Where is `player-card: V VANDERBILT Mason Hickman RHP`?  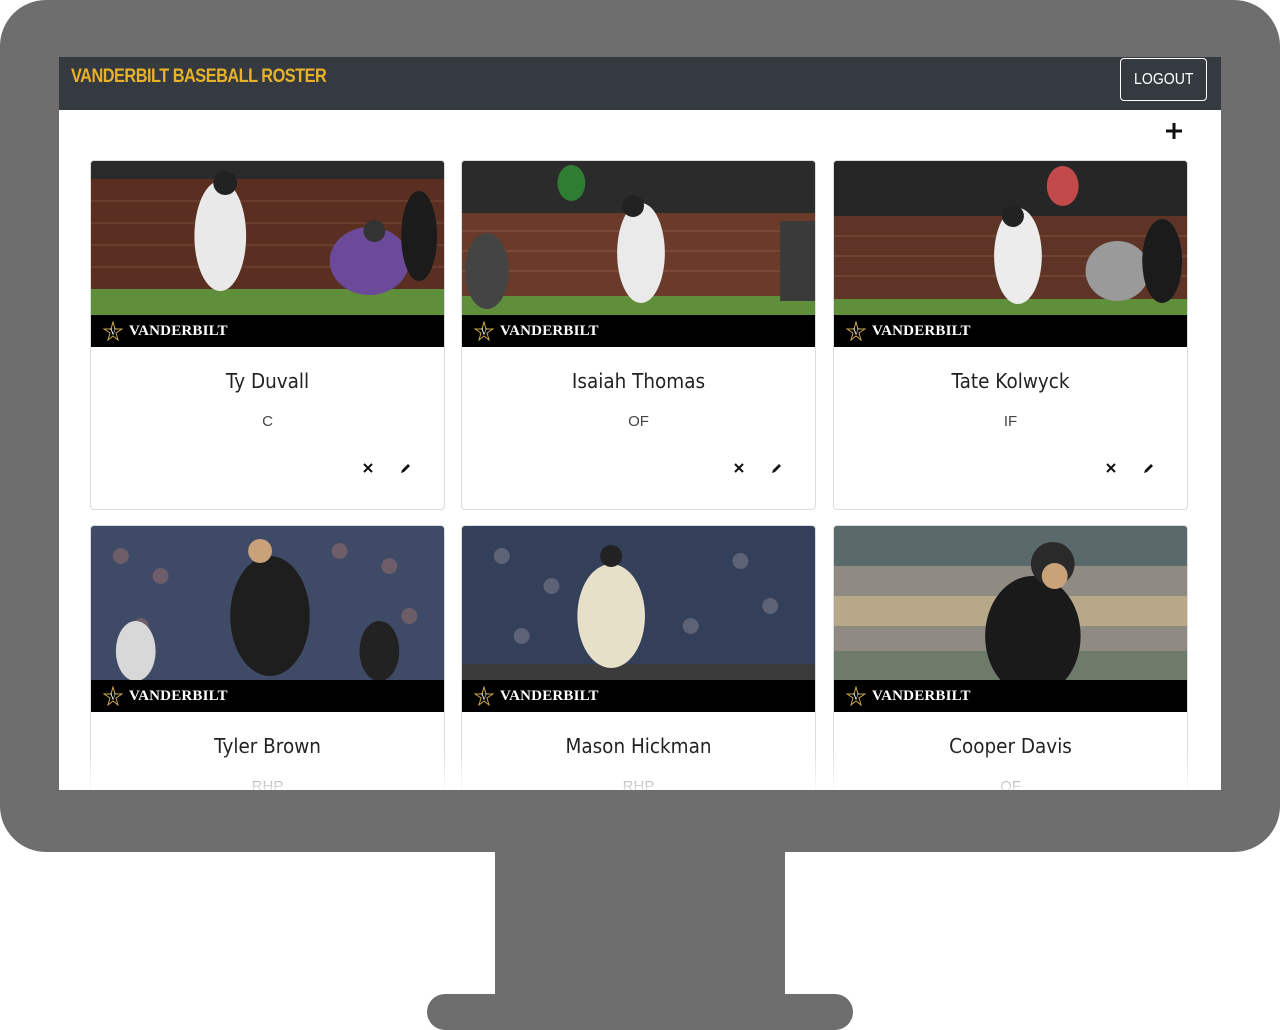
player-card: V VANDERBILT Mason Hickman RHP is located at coordinates (638, 657).